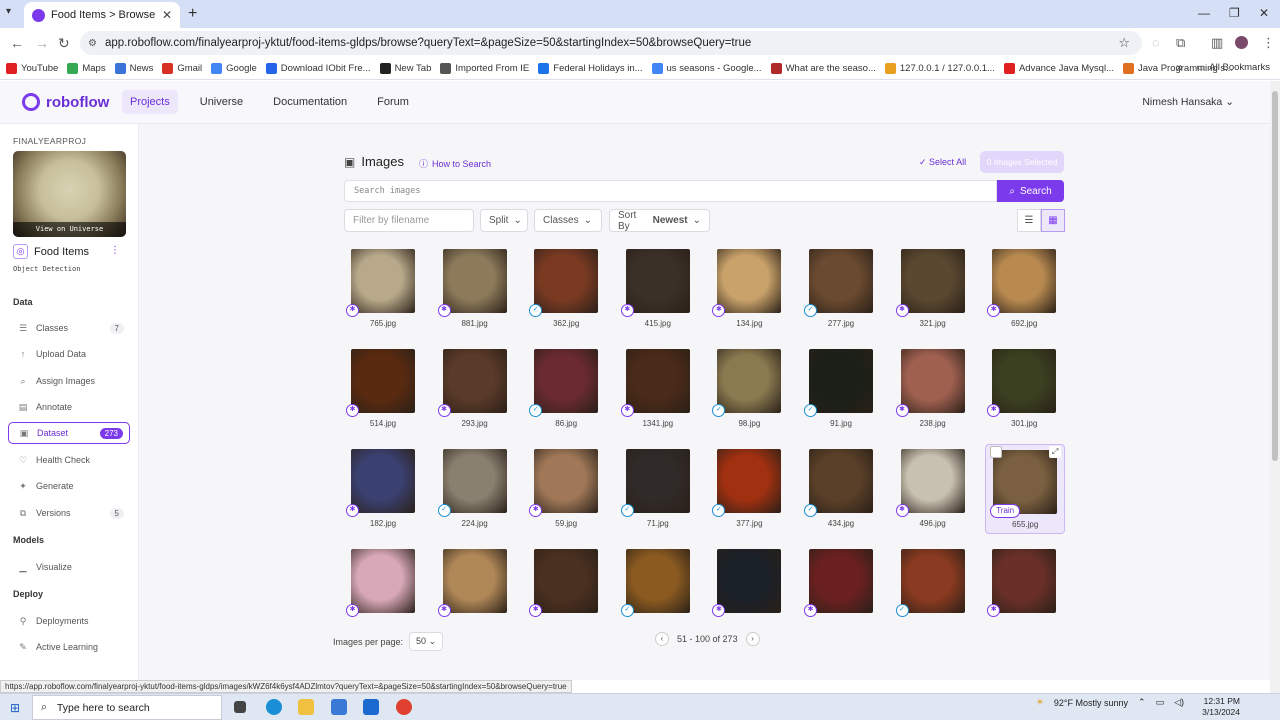  I want to click on extension-icon: ◌, so click(1156, 42).